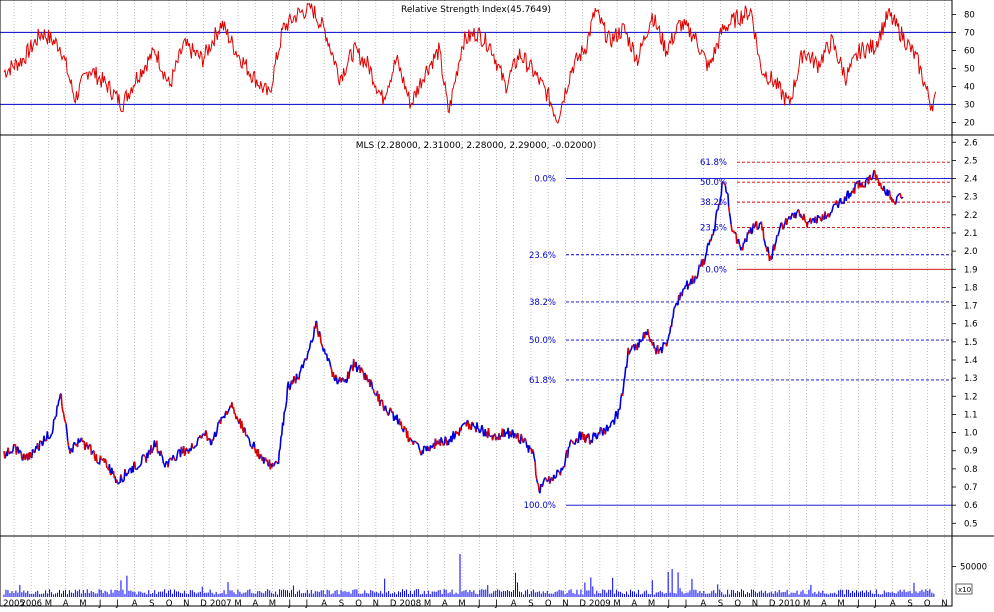 The width and height of the screenshot is (994, 612). What do you see at coordinates (971, 180) in the screenshot?
I see `price-y-tick-label: 2.4` at bounding box center [971, 180].